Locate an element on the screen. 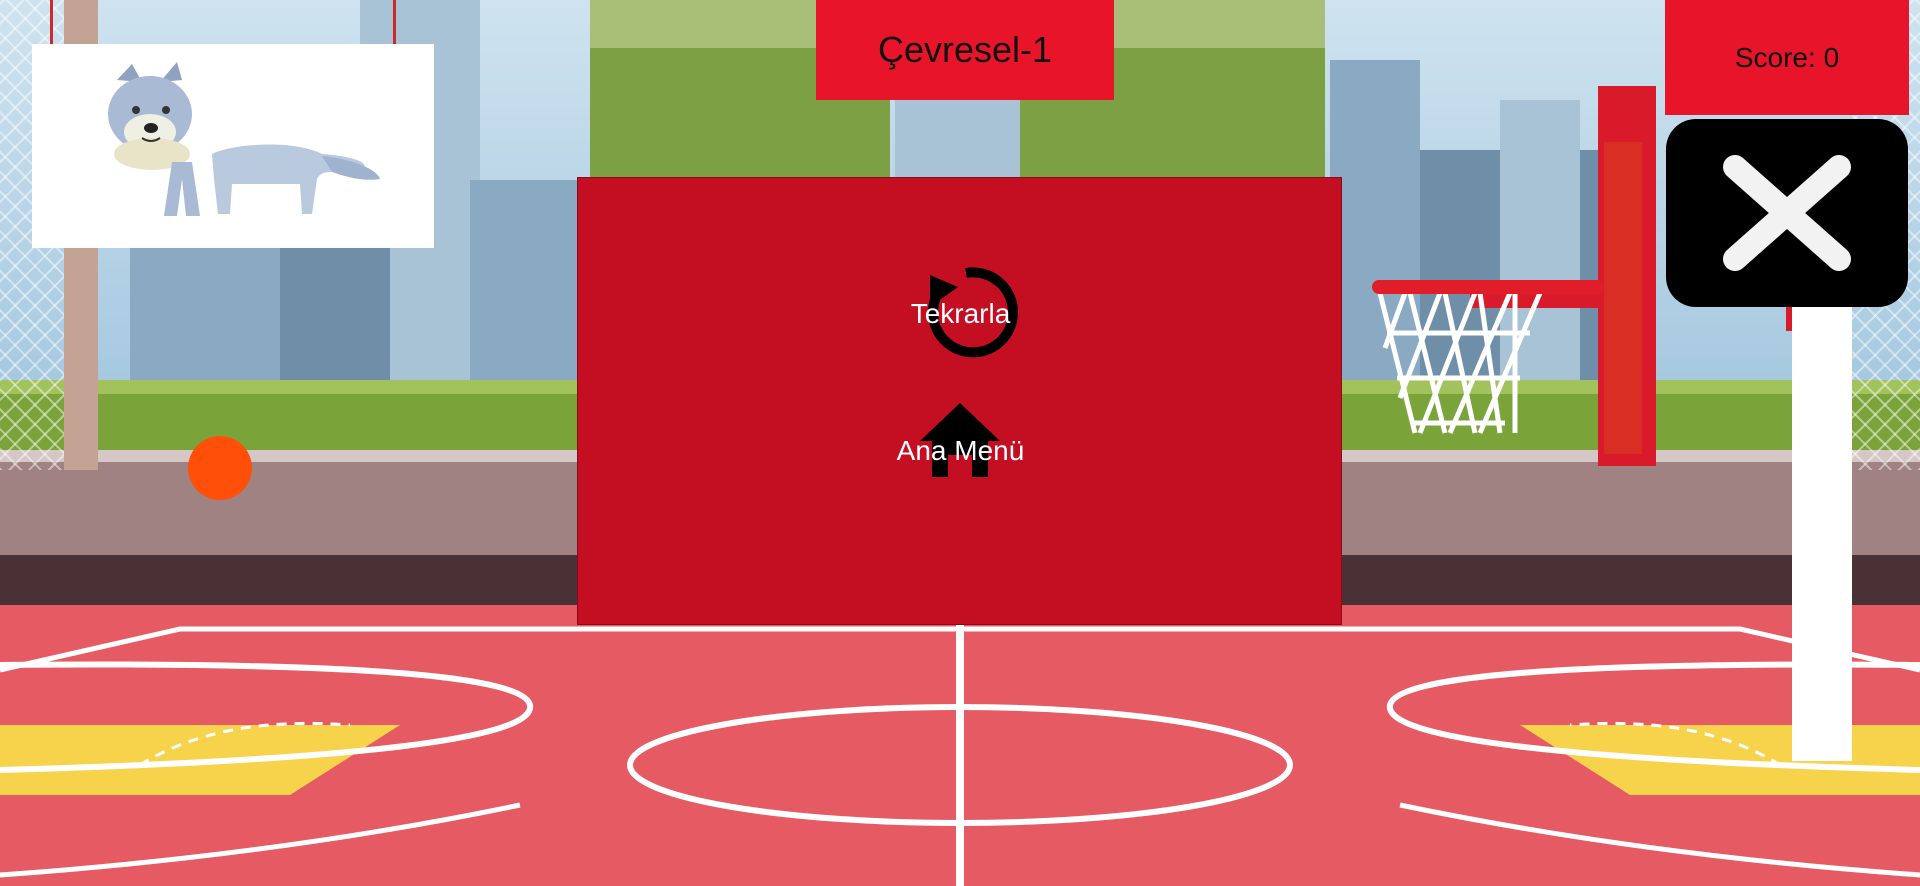  level-title: Çevresel-1 is located at coordinates (965, 50).